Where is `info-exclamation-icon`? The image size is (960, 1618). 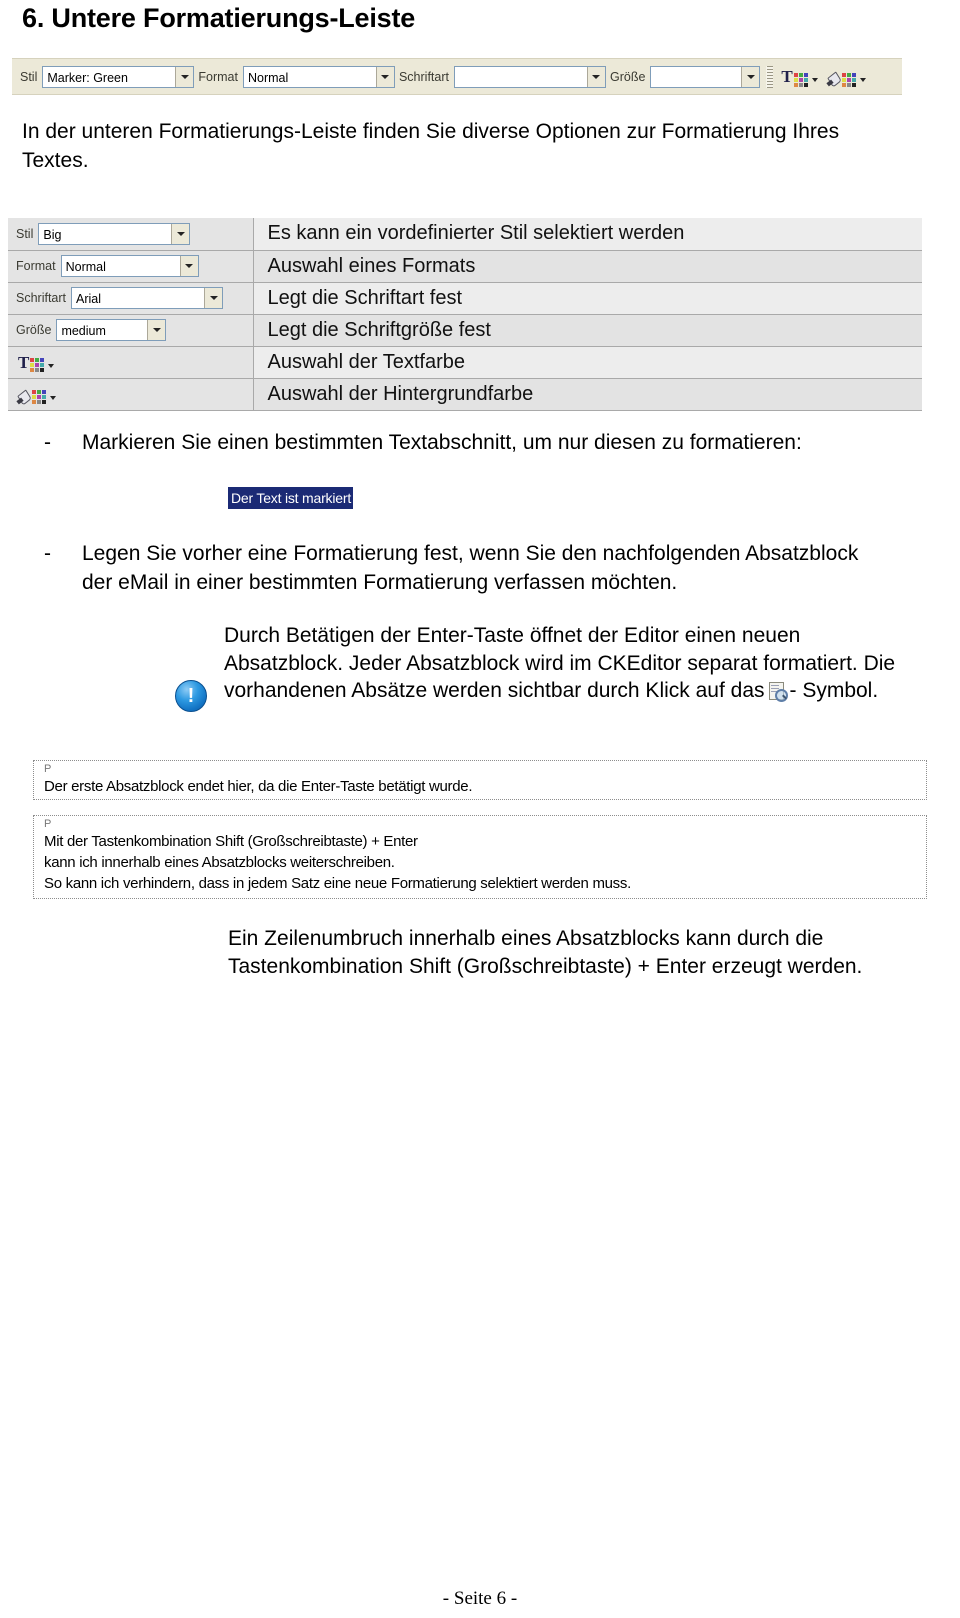 info-exclamation-icon is located at coordinates (191, 696).